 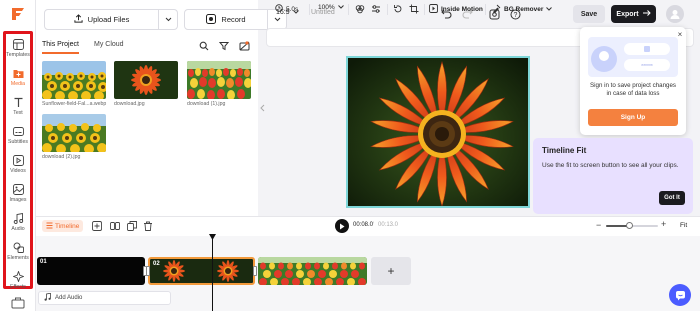 I want to click on user-avatar, so click(x=675, y=14).